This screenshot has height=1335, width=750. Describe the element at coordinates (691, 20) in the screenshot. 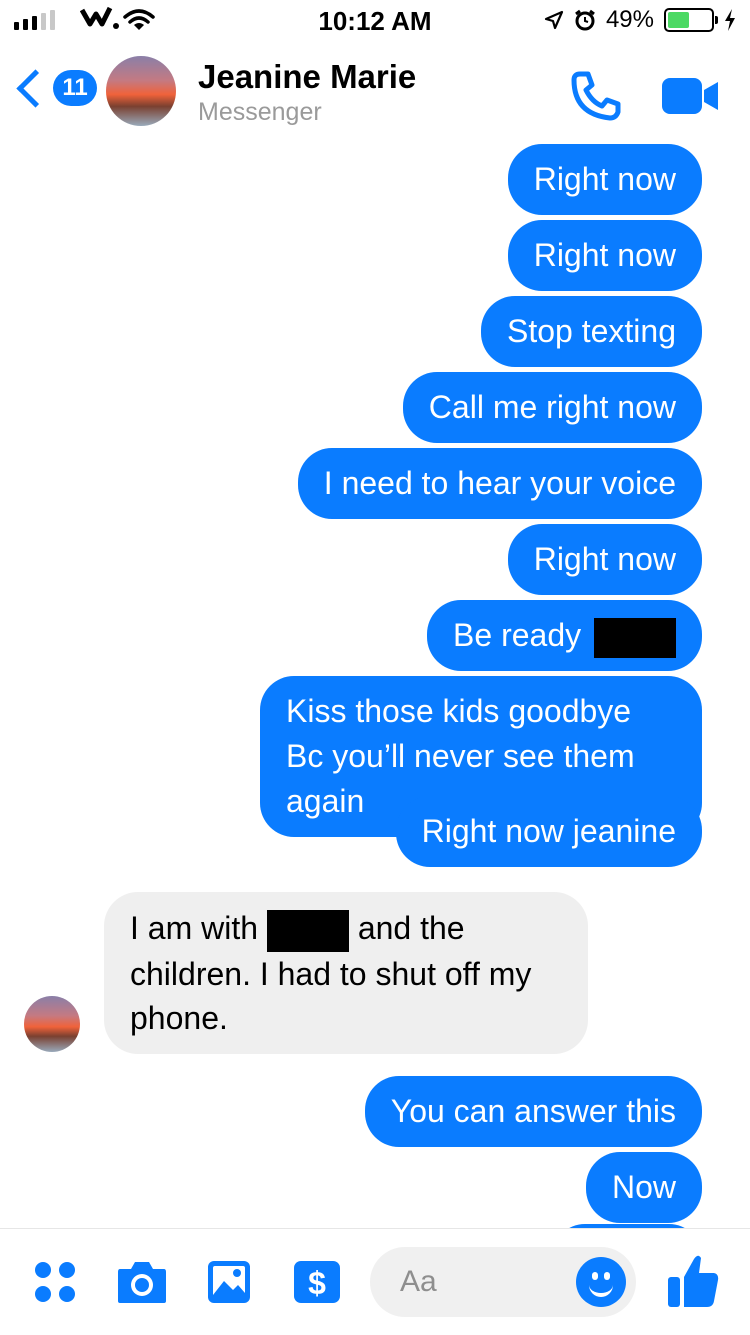

I see `battery-icon` at that location.